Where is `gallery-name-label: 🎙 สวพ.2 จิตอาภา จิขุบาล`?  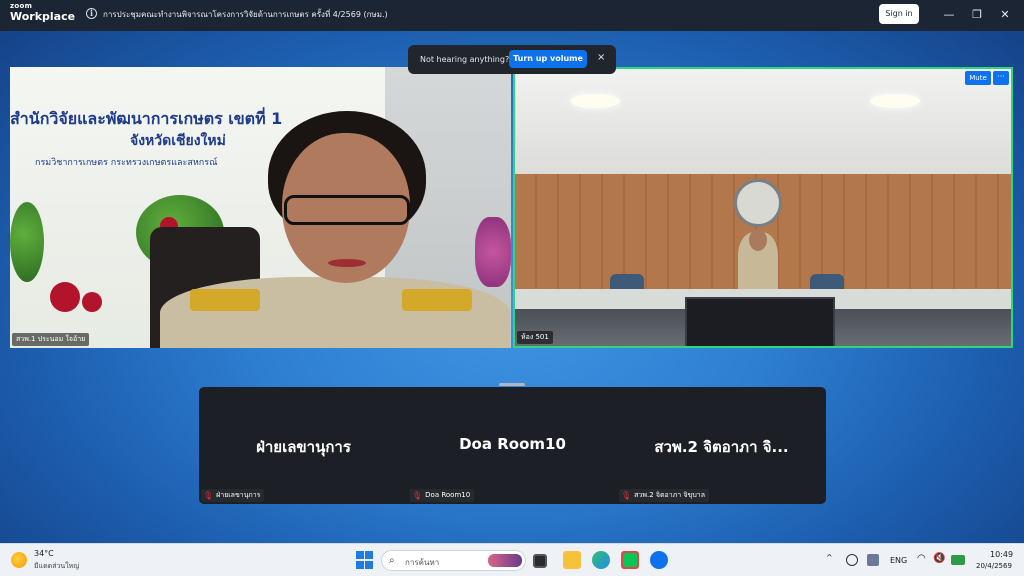
gallery-name-label: 🎙 สวพ.2 จิตอาภา จิขุบาล is located at coordinates (664, 495).